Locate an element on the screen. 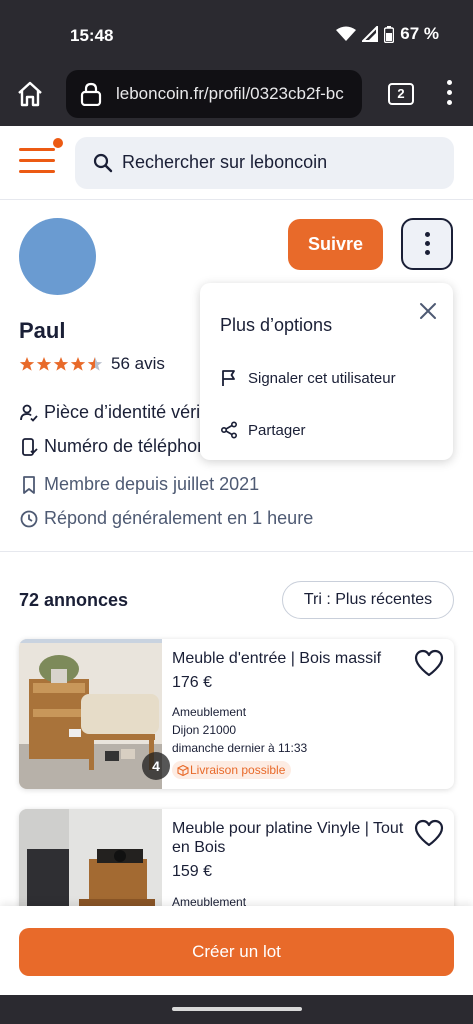 This screenshot has width=473, height=1024. search-placeholder: Rechercher sur leboncoin is located at coordinates (225, 162).